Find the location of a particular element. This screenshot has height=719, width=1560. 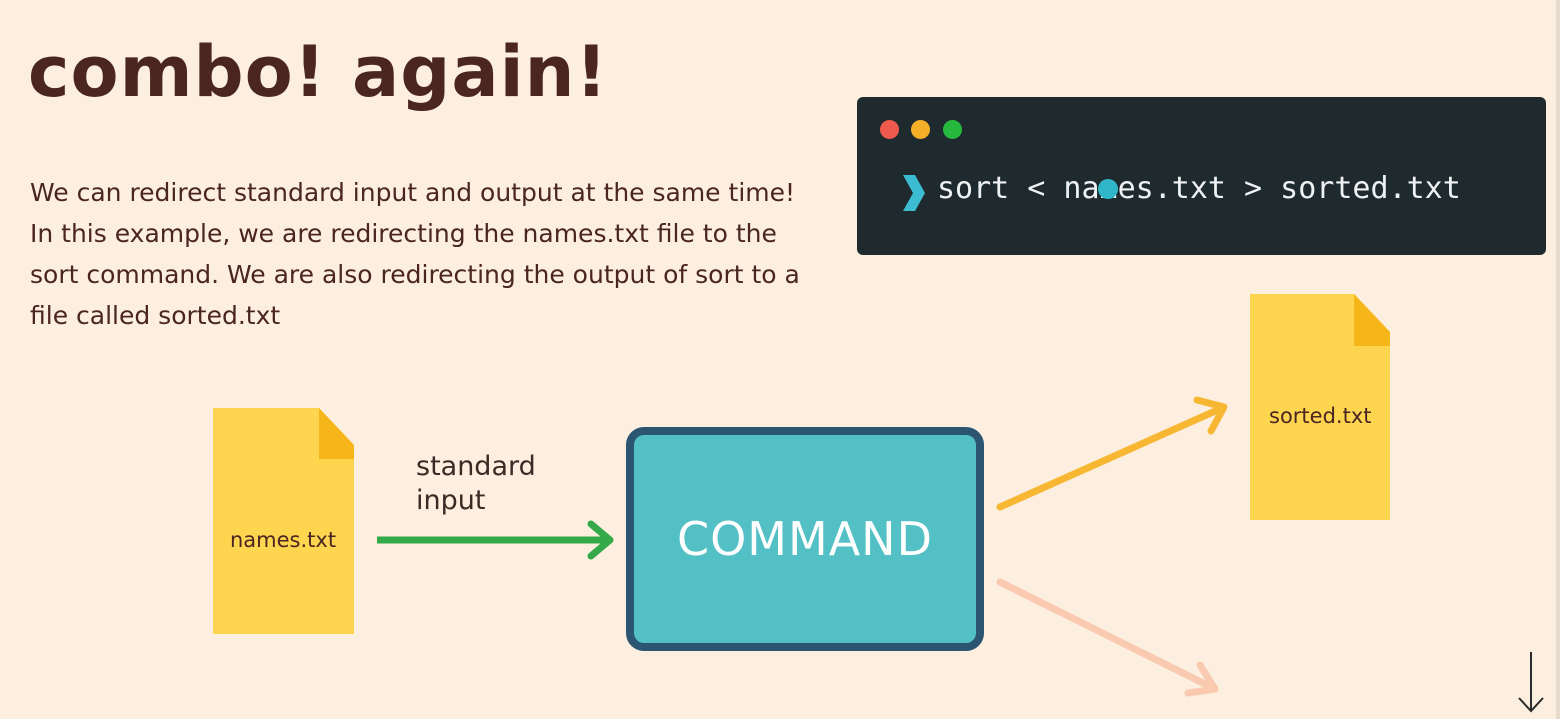

standard-error-arrow is located at coordinates (1107, 637).